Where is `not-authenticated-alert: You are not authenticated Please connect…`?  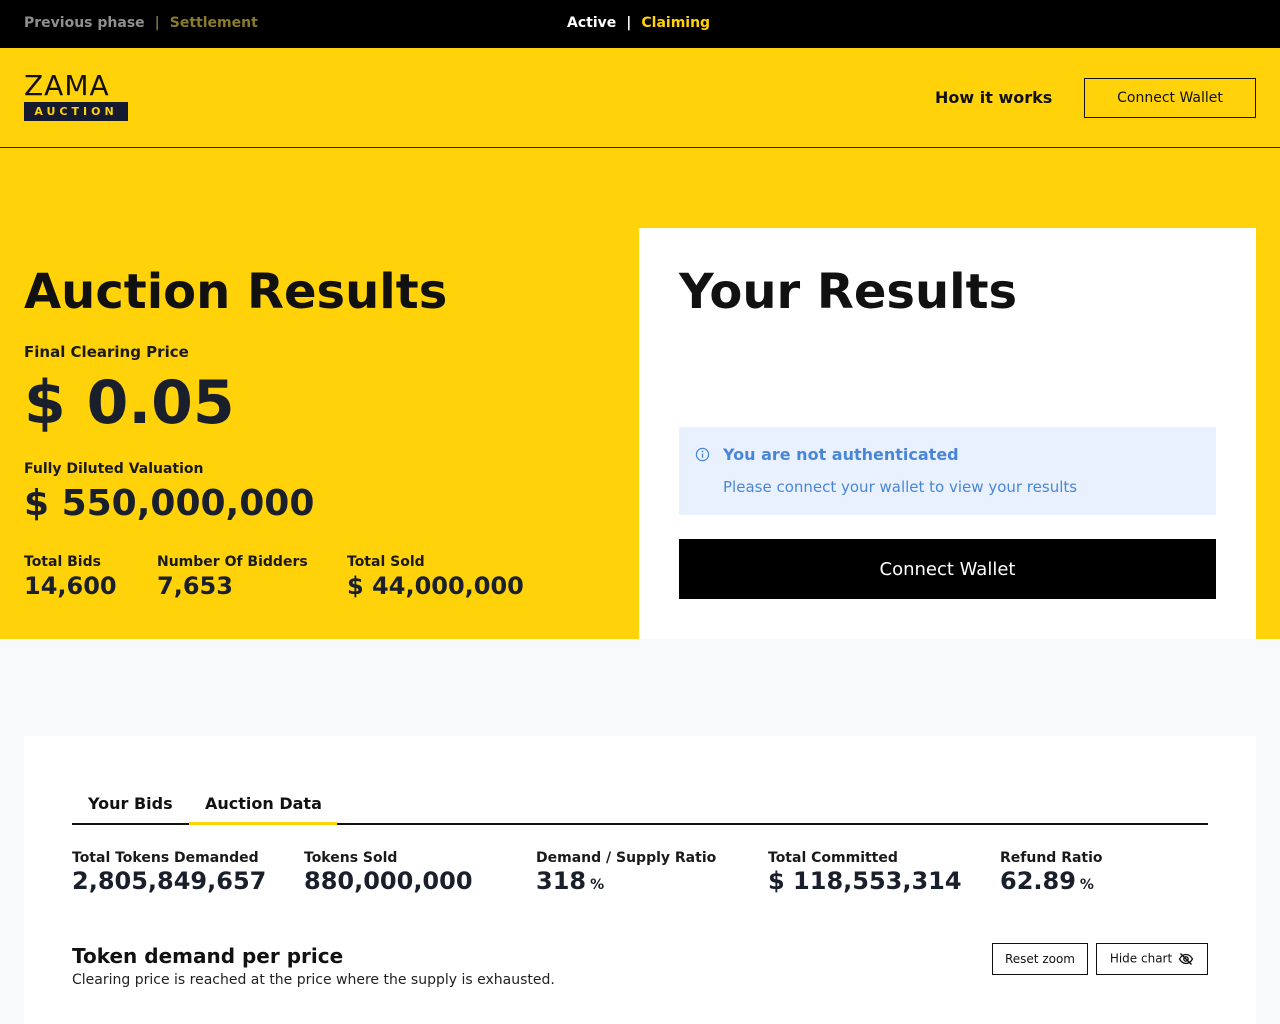
not-authenticated-alert: You are not authenticated Please connect… is located at coordinates (947, 471).